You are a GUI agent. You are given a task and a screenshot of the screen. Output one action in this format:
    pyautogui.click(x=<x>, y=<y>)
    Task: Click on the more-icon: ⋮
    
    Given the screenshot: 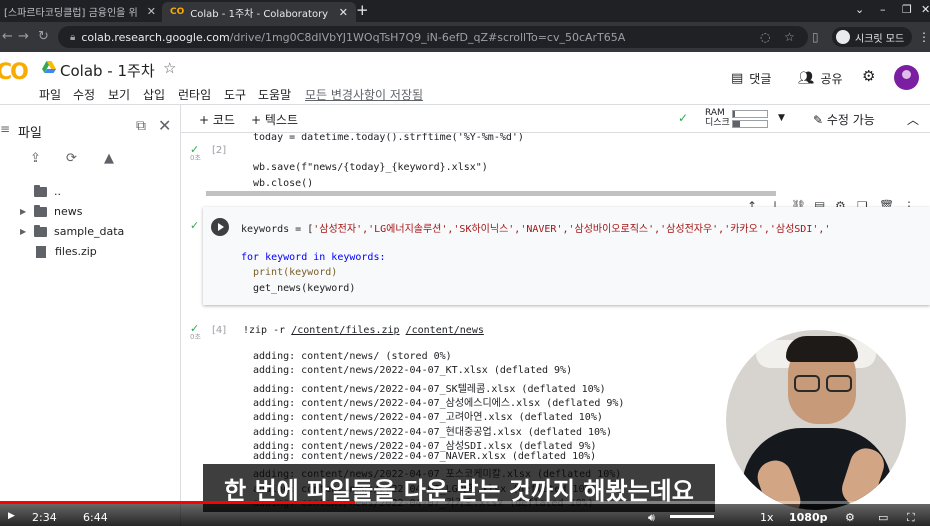 What is the action you would take?
    pyautogui.click(x=924, y=37)
    